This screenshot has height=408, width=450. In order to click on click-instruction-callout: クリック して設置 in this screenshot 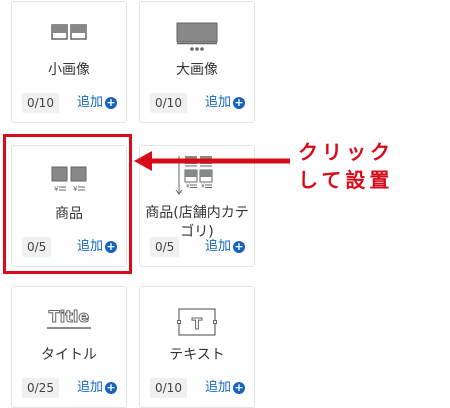, I will do `click(358, 166)`.